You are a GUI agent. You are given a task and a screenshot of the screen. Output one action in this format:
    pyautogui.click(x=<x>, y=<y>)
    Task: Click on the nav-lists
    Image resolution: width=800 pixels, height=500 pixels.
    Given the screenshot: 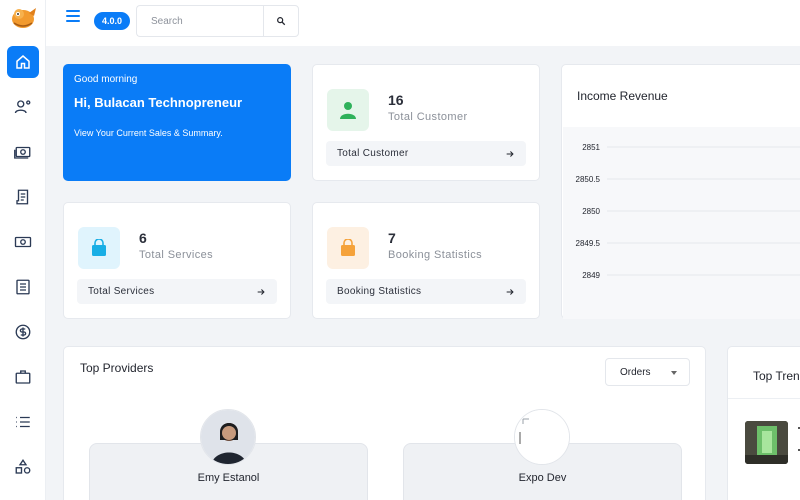 What is the action you would take?
    pyautogui.click(x=23, y=422)
    